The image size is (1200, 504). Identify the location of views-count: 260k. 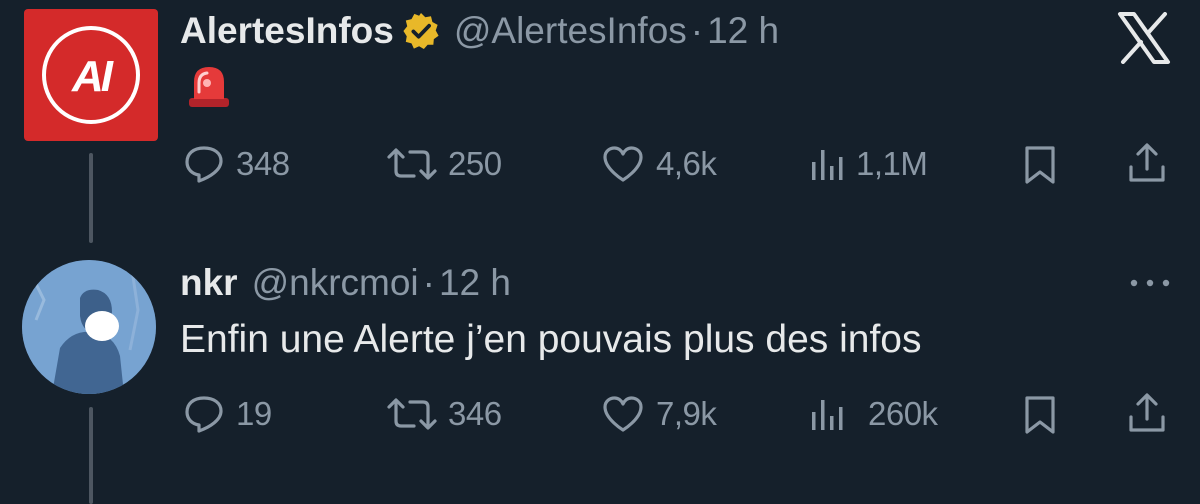
(903, 413).